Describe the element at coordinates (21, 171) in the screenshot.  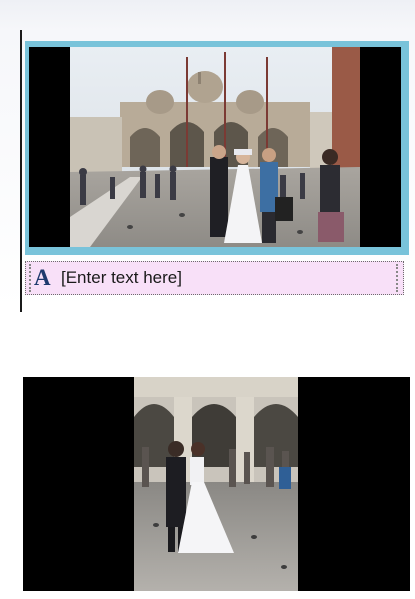
I see `insertion-marker` at that location.